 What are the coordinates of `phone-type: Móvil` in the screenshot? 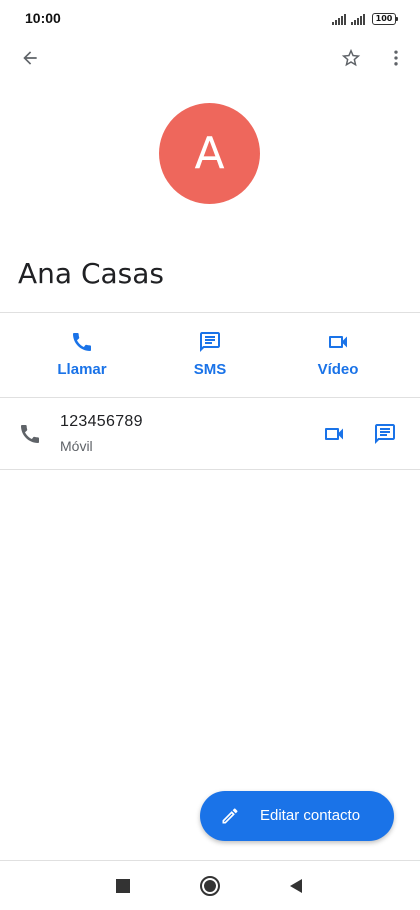 It's located at (76, 446).